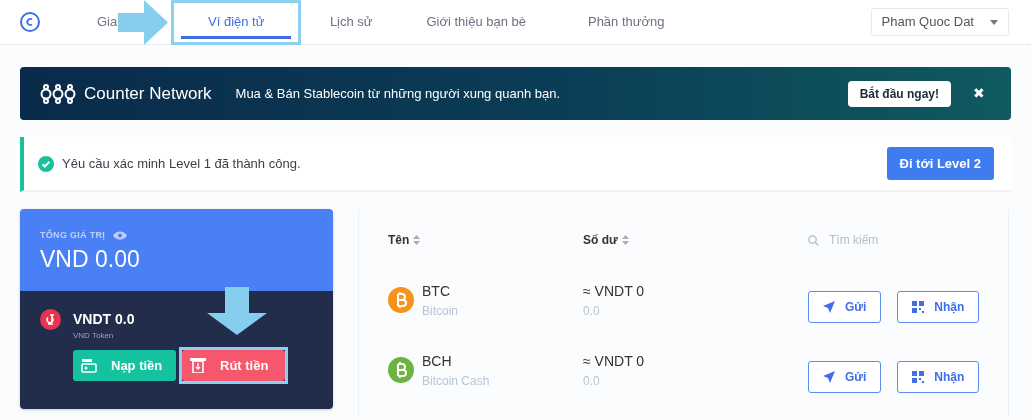 The width and height of the screenshot is (1031, 420). Describe the element at coordinates (148, 93) in the screenshot. I see `brand-name: Counter Network` at that location.